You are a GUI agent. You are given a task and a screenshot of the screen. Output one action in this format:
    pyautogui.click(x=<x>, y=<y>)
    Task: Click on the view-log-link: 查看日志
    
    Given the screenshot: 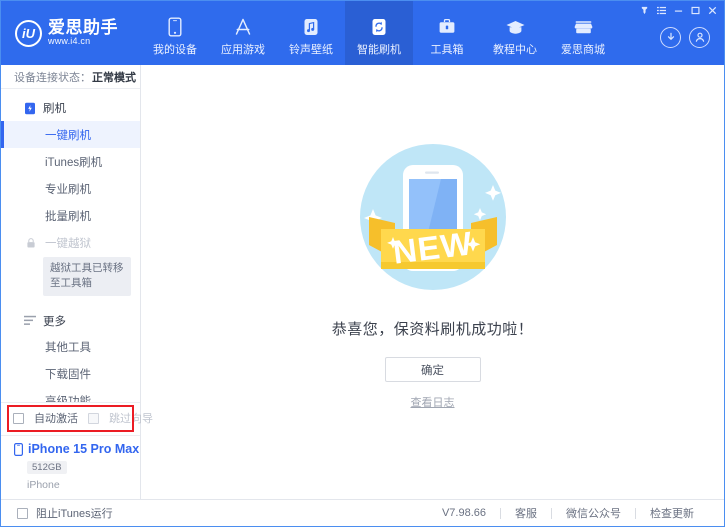 What is the action you would take?
    pyautogui.click(x=433, y=402)
    